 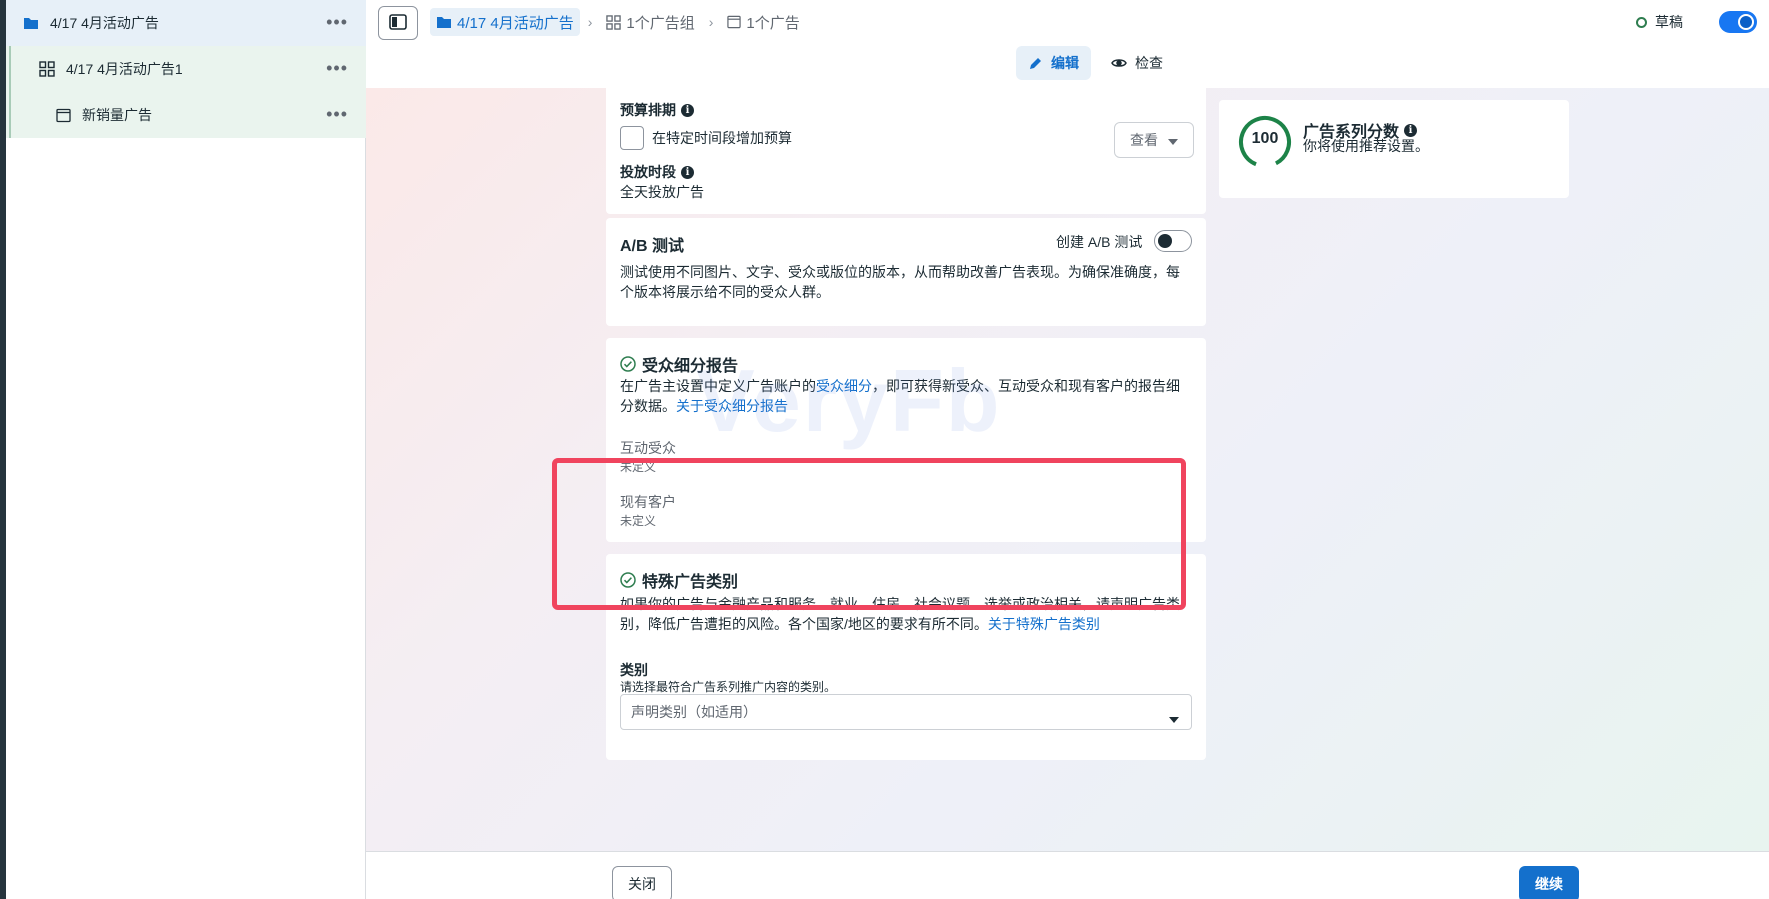 I want to click on ab-test-title: A/B 测试, so click(x=652, y=246).